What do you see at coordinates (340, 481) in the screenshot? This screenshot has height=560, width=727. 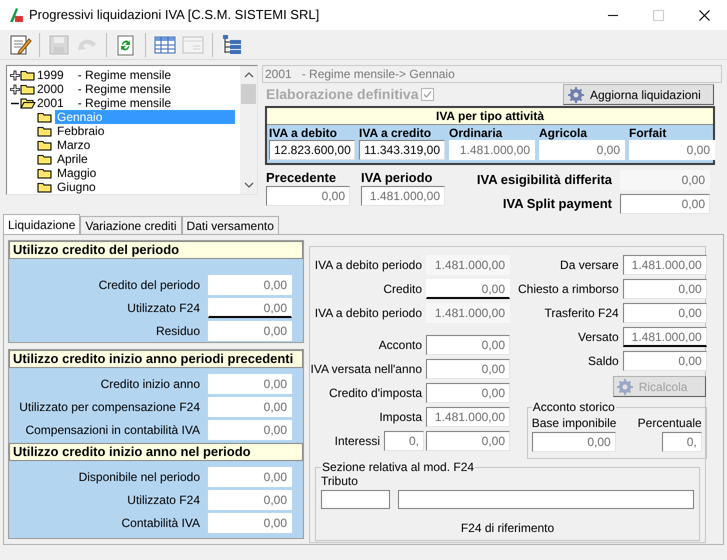 I see `field-label: Tributo` at bounding box center [340, 481].